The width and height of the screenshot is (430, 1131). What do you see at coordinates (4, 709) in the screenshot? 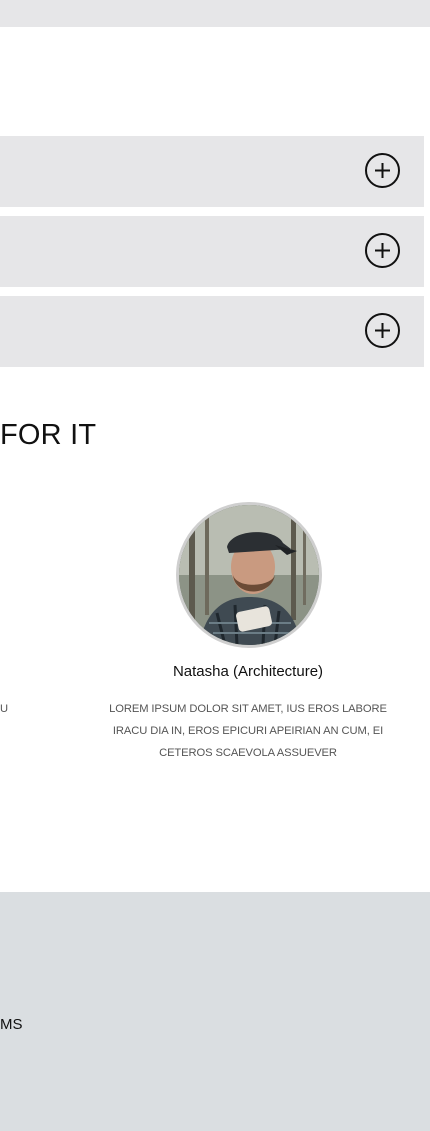
I see `previous-member-description: U` at bounding box center [4, 709].